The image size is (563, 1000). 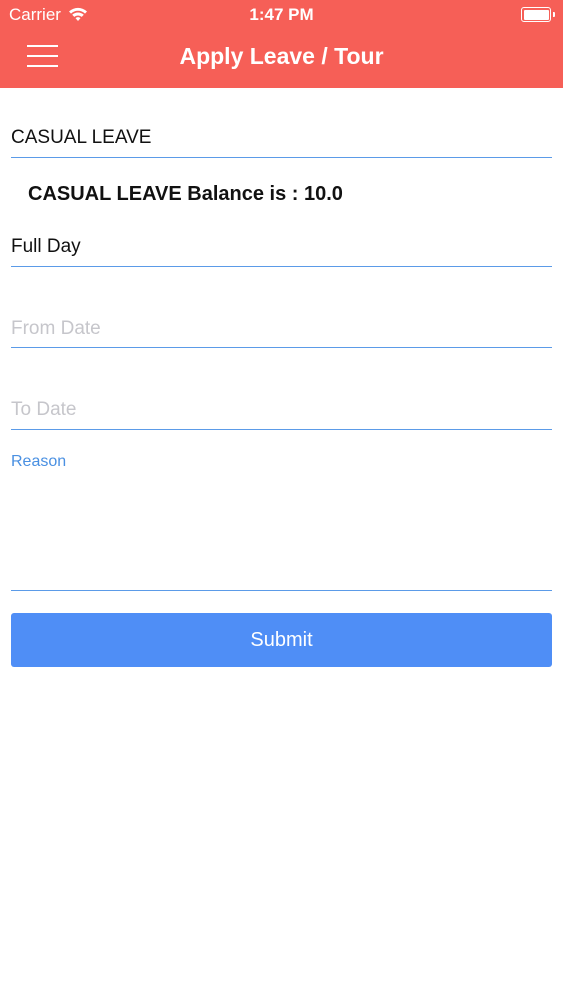 What do you see at coordinates (281, 243) in the screenshot?
I see `day-type-dropdown: Full Day` at bounding box center [281, 243].